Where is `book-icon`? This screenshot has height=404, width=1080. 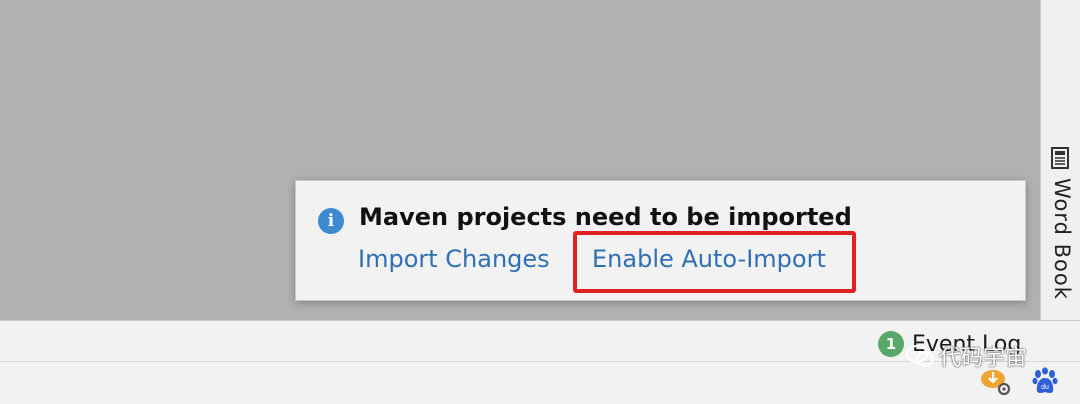 book-icon is located at coordinates (1060, 158).